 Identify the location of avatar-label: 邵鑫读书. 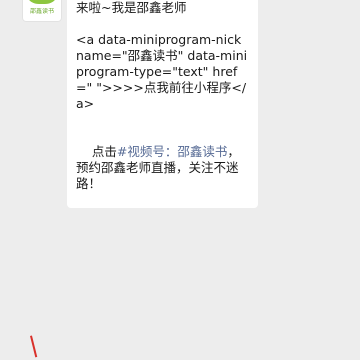
(41, 11).